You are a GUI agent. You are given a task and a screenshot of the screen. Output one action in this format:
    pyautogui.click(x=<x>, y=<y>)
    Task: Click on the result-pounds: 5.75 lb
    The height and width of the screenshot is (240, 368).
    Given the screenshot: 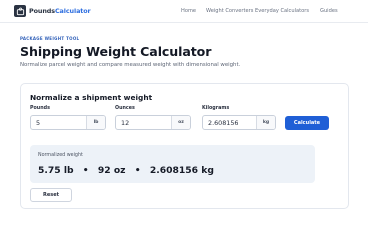 What is the action you would take?
    pyautogui.click(x=56, y=170)
    